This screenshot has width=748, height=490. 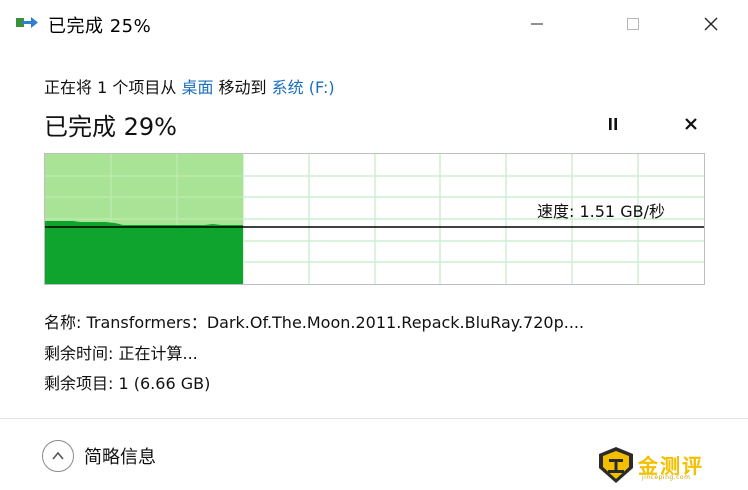 I want to click on close-icon, so click(x=691, y=124).